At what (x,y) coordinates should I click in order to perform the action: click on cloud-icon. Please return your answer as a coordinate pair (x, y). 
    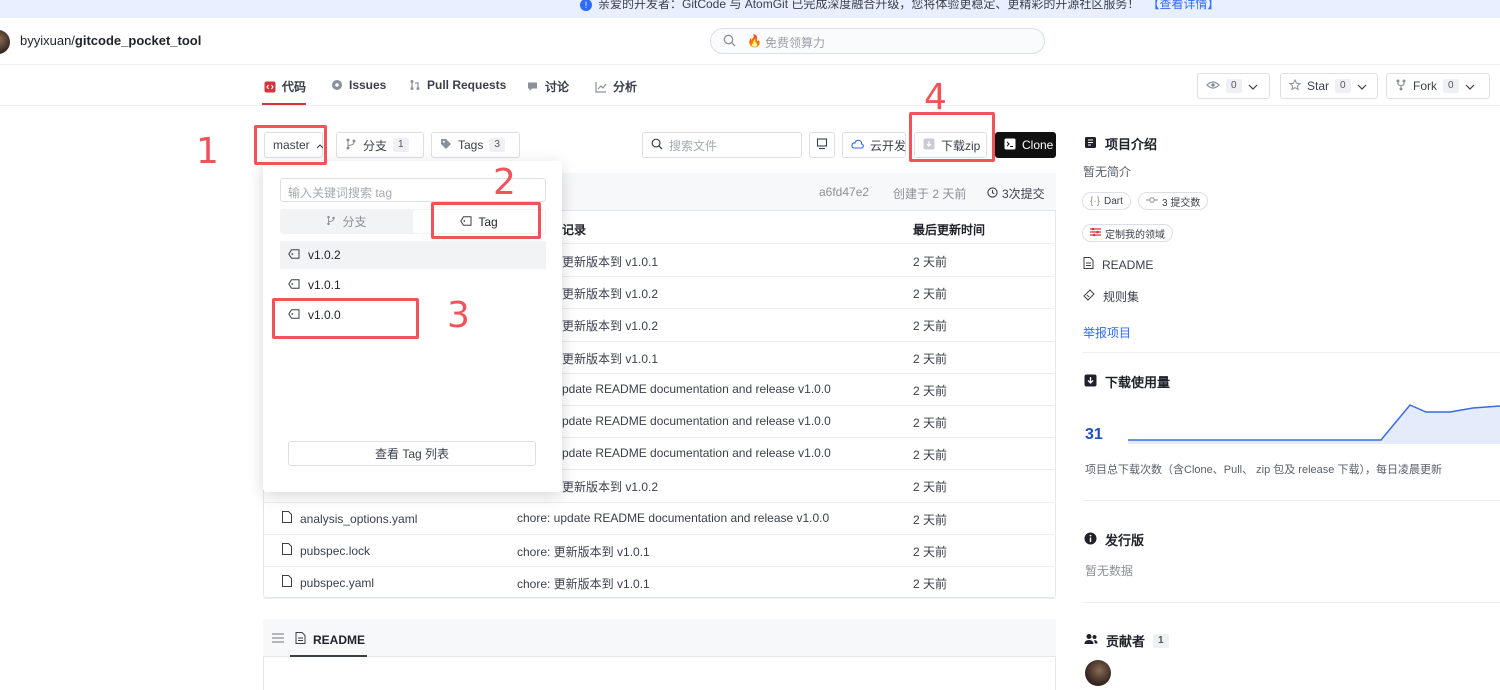
    Looking at the image, I should click on (857, 145).